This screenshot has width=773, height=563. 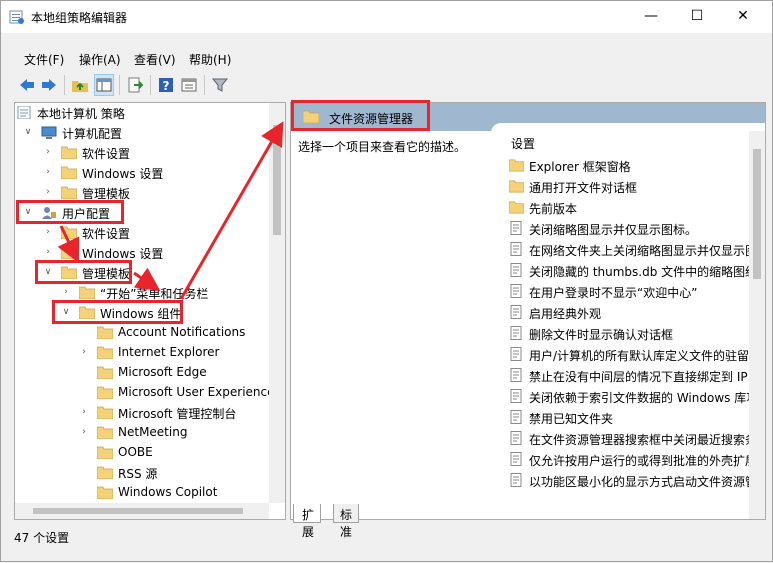 What do you see at coordinates (231, 210) in the screenshot?
I see `arrow-to-file-explorer` at bounding box center [231, 210].